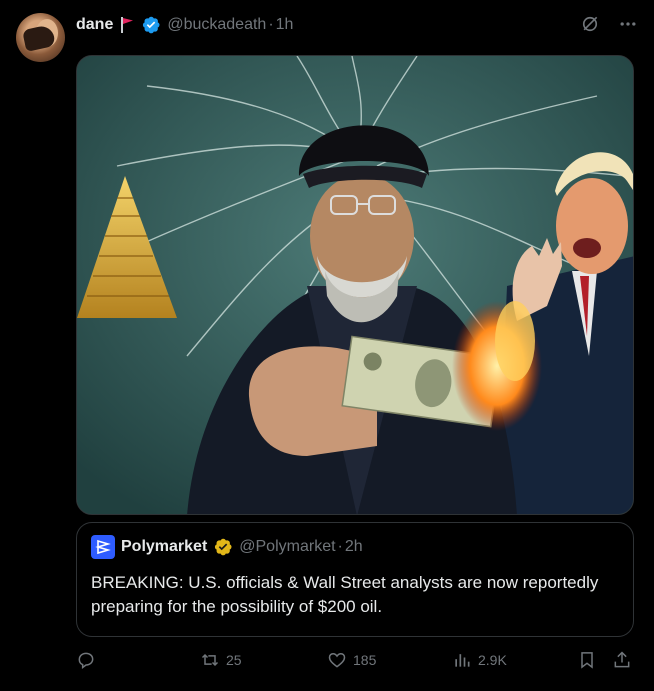 The image size is (654, 691). Describe the element at coordinates (151, 25) in the screenshot. I see `verified-badge-icon` at that location.